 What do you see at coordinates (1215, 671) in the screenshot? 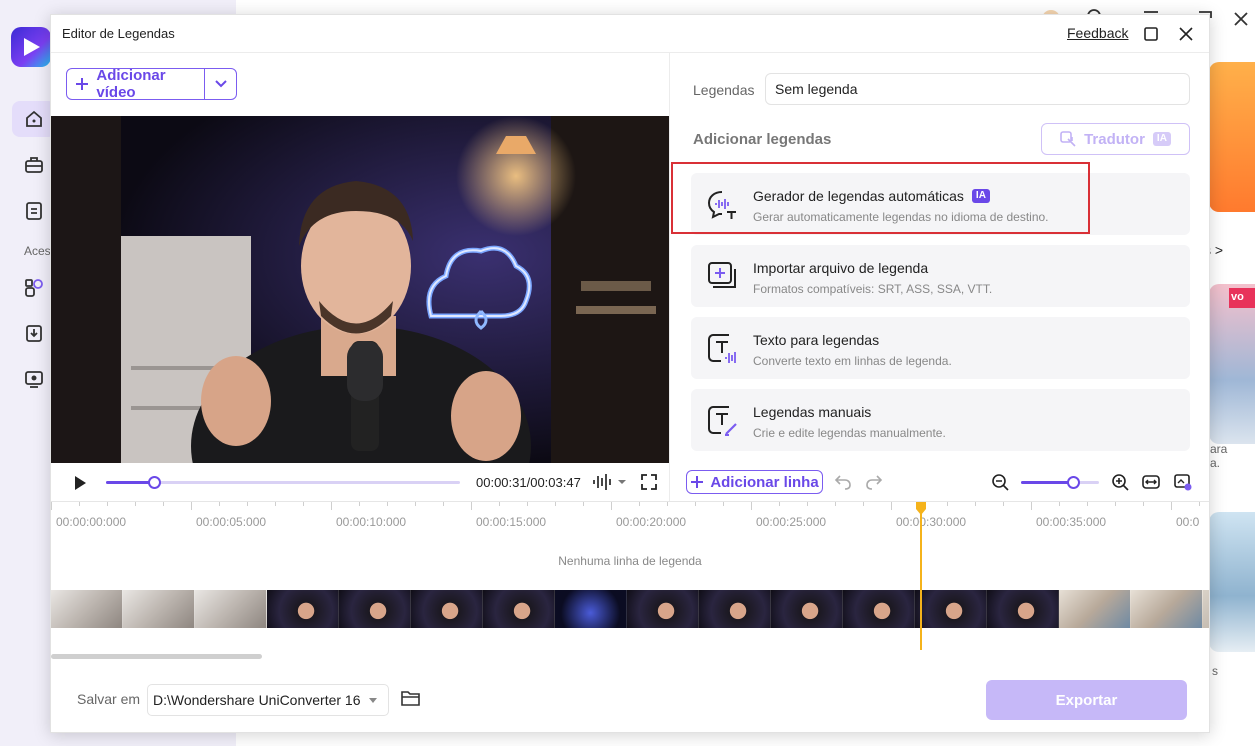
I see `bg-text-3: s` at bounding box center [1215, 671].